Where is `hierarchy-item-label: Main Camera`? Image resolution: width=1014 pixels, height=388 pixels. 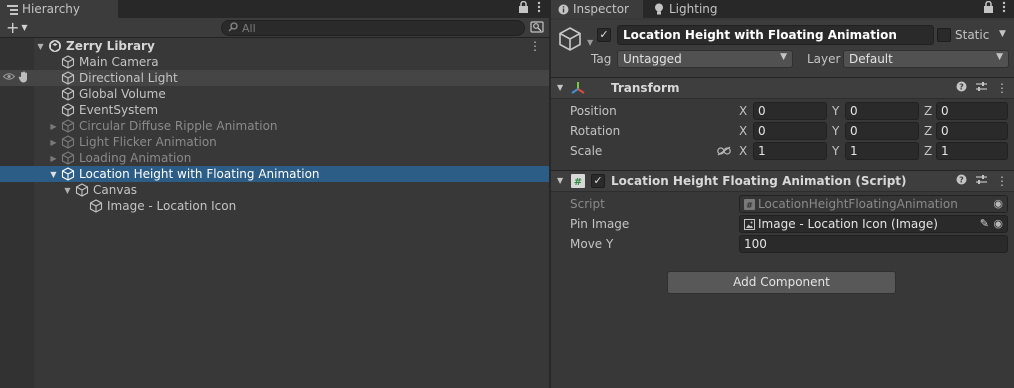
hierarchy-item-label: Main Camera is located at coordinates (119, 62).